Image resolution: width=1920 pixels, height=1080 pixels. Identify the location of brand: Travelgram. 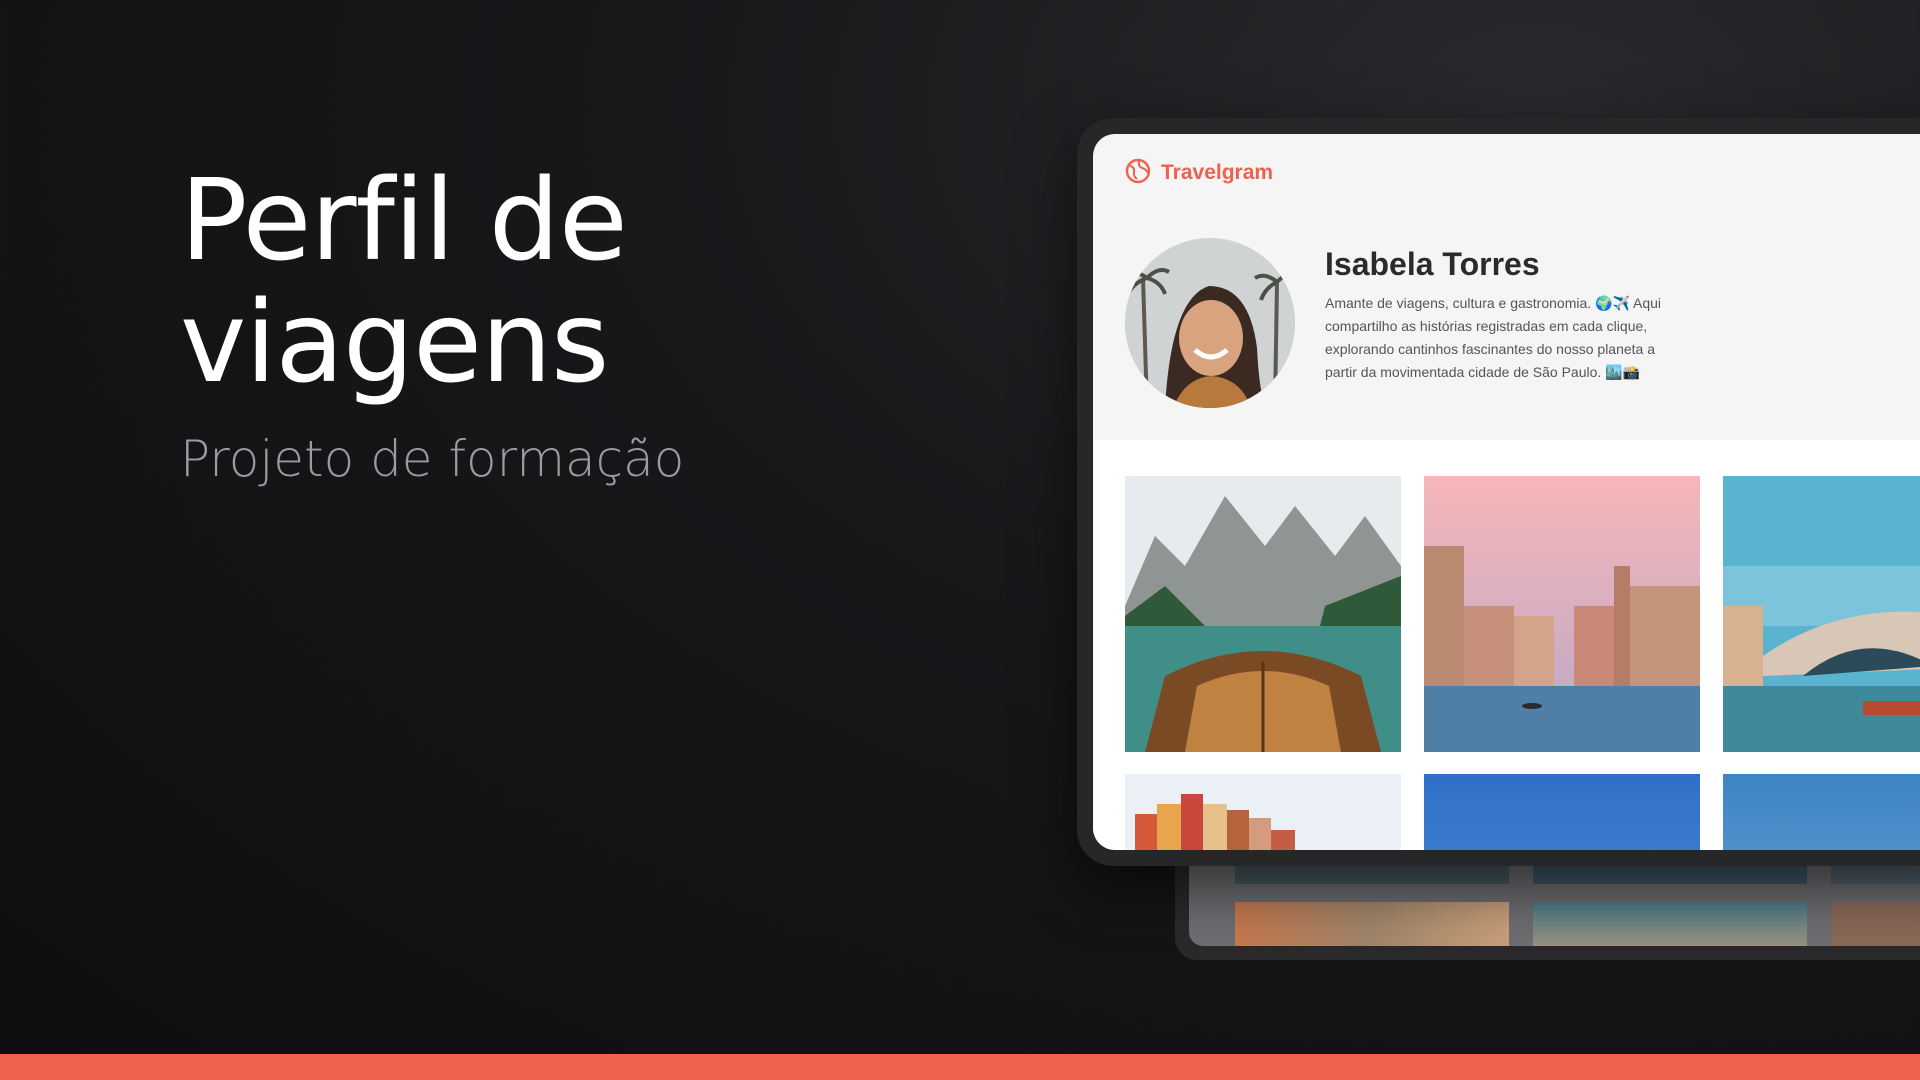
(1199, 173).